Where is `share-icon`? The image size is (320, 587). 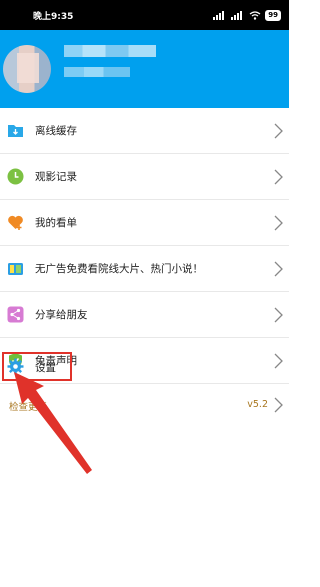
share-icon is located at coordinates (15, 314).